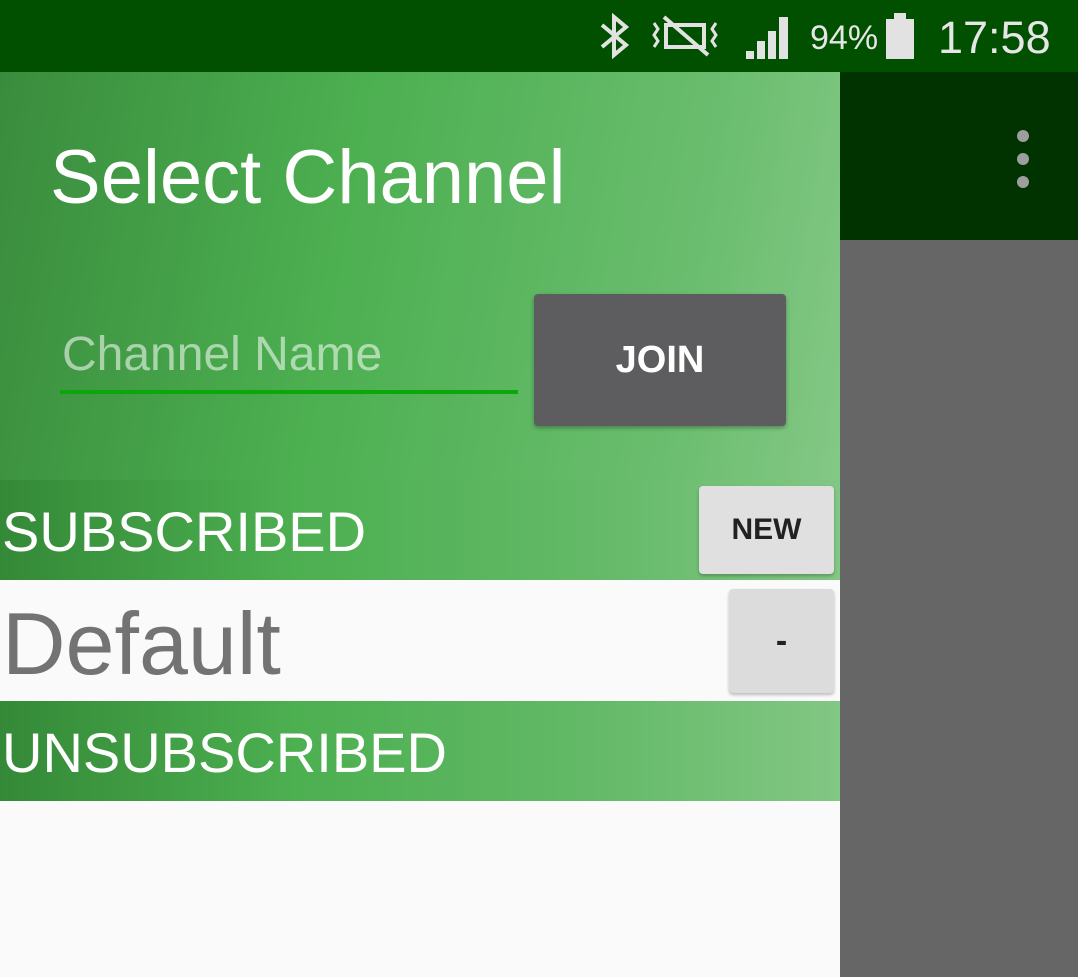 Image resolution: width=1078 pixels, height=977 pixels. Describe the element at coordinates (539, 36) in the screenshot. I see `status-bar: 94% 17:58` at that location.